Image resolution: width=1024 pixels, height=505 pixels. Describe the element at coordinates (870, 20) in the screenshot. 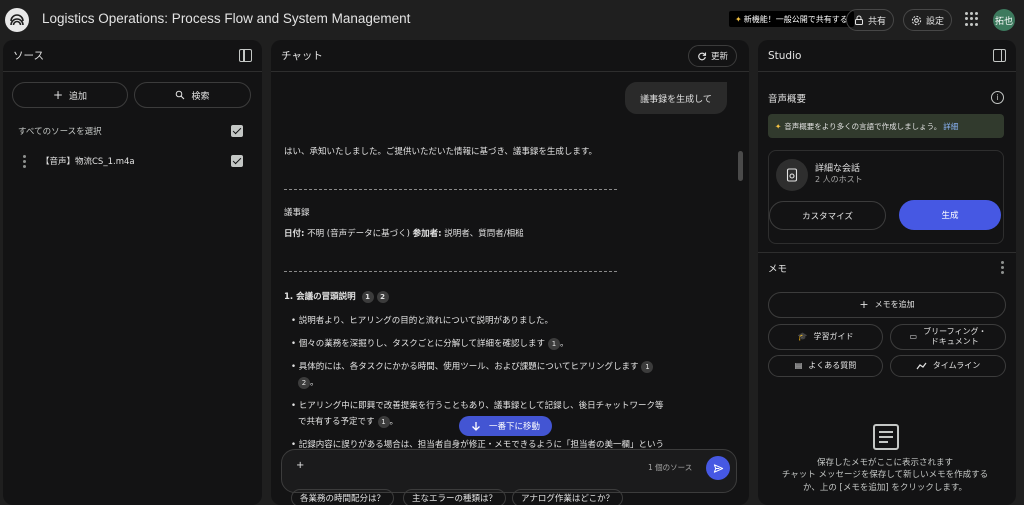

I see `share-button: 共有` at that location.